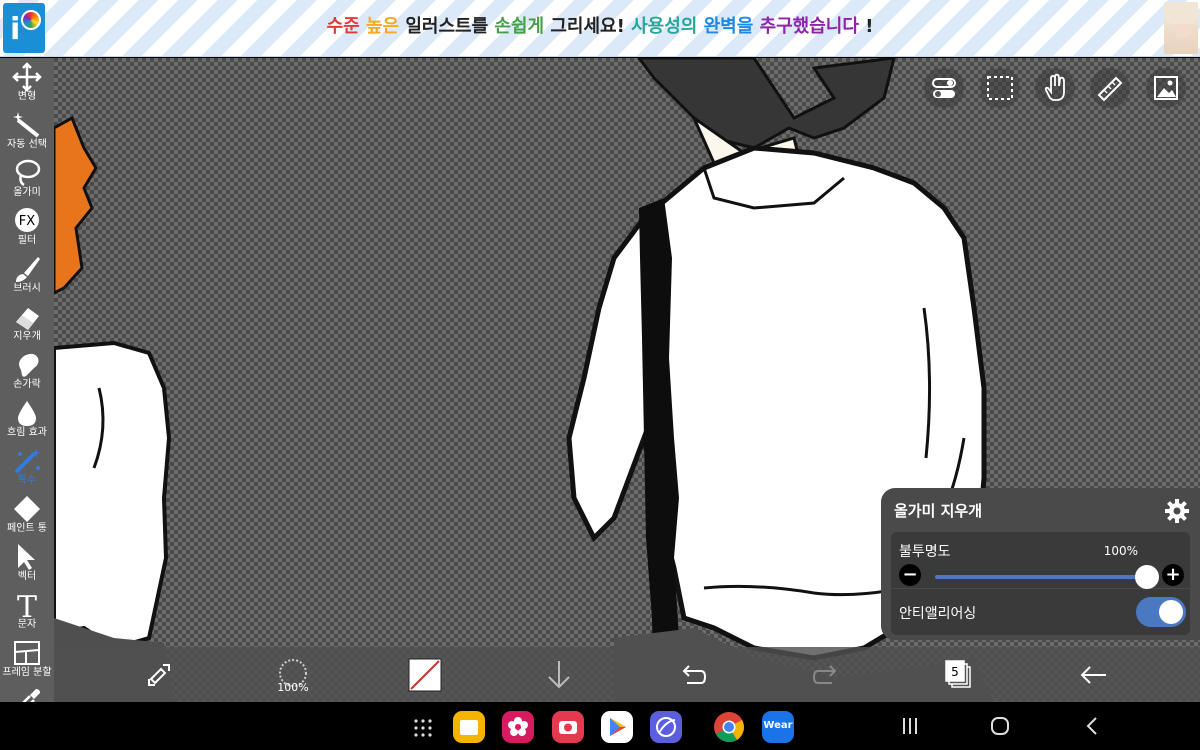 The image size is (1200, 750). What do you see at coordinates (27, 364) in the screenshot?
I see `finger-icon` at bounding box center [27, 364].